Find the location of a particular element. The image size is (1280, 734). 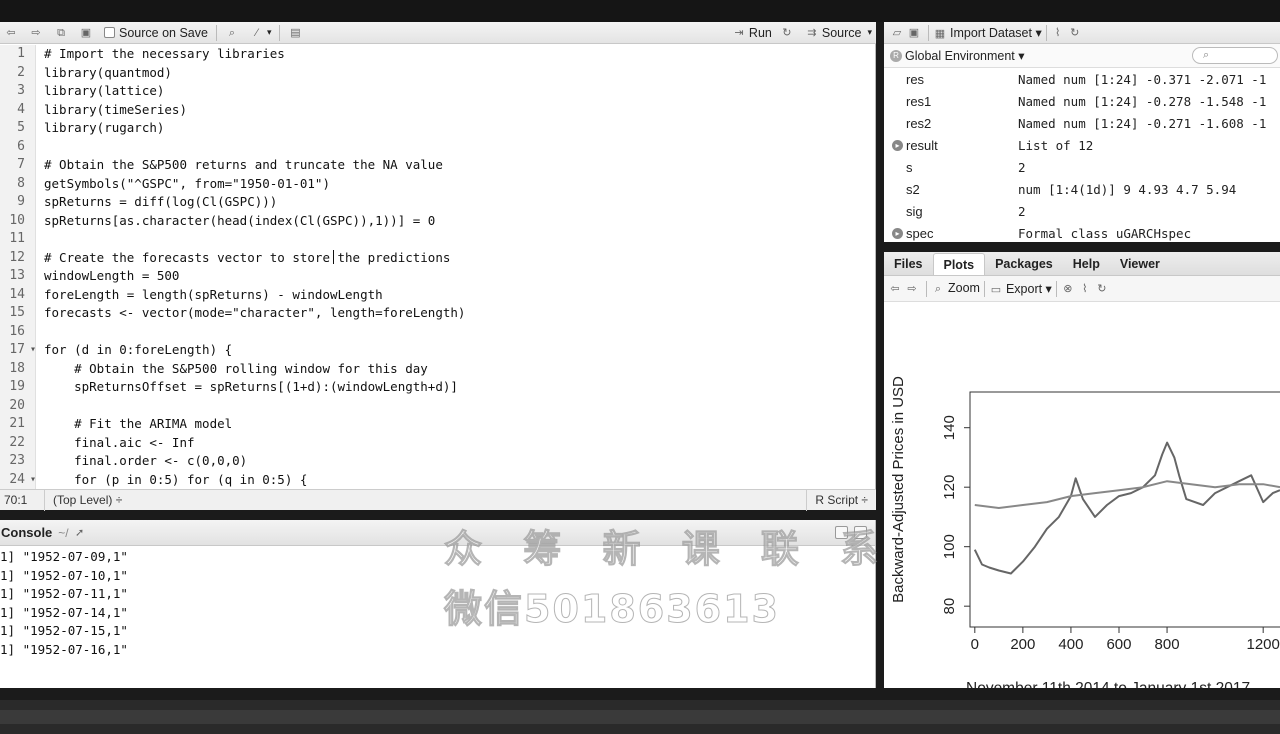

environment-row: ▸ spec Formal class uGARCHspec is located at coordinates (1082, 233).